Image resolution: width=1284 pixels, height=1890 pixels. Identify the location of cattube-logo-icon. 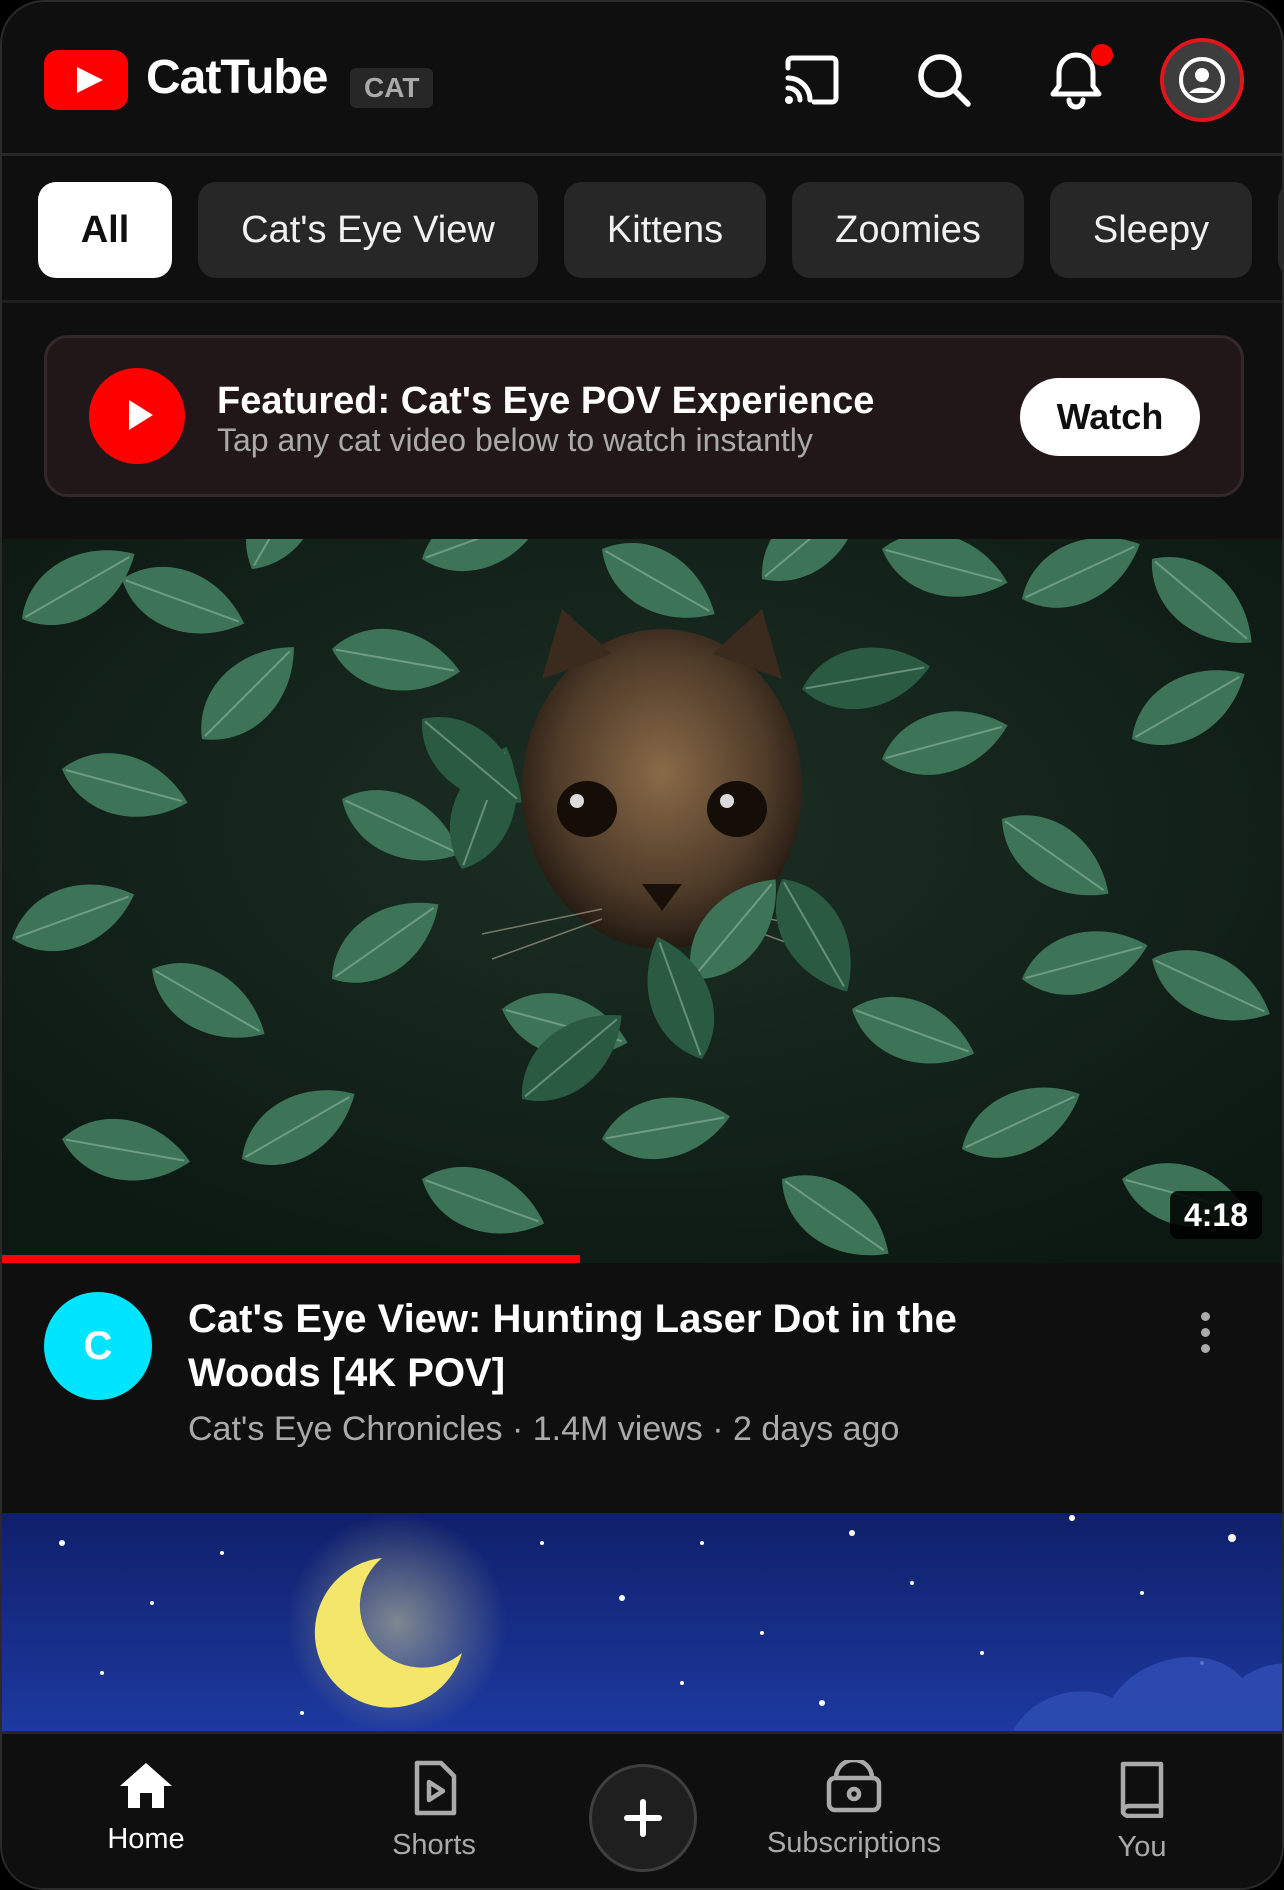
(86, 80).